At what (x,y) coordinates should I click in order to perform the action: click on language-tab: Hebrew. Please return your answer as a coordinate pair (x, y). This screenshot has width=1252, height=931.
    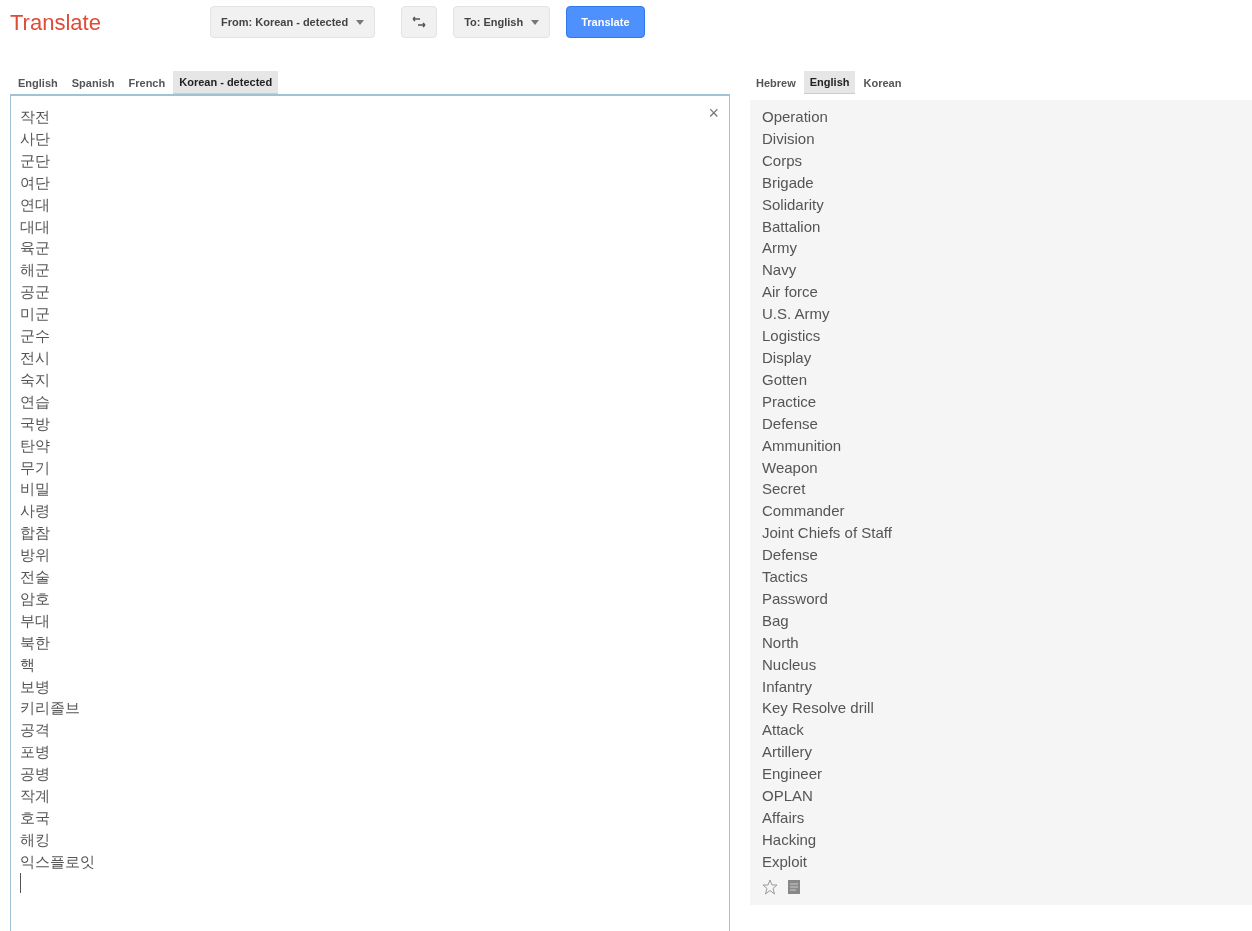
    Looking at the image, I should click on (776, 82).